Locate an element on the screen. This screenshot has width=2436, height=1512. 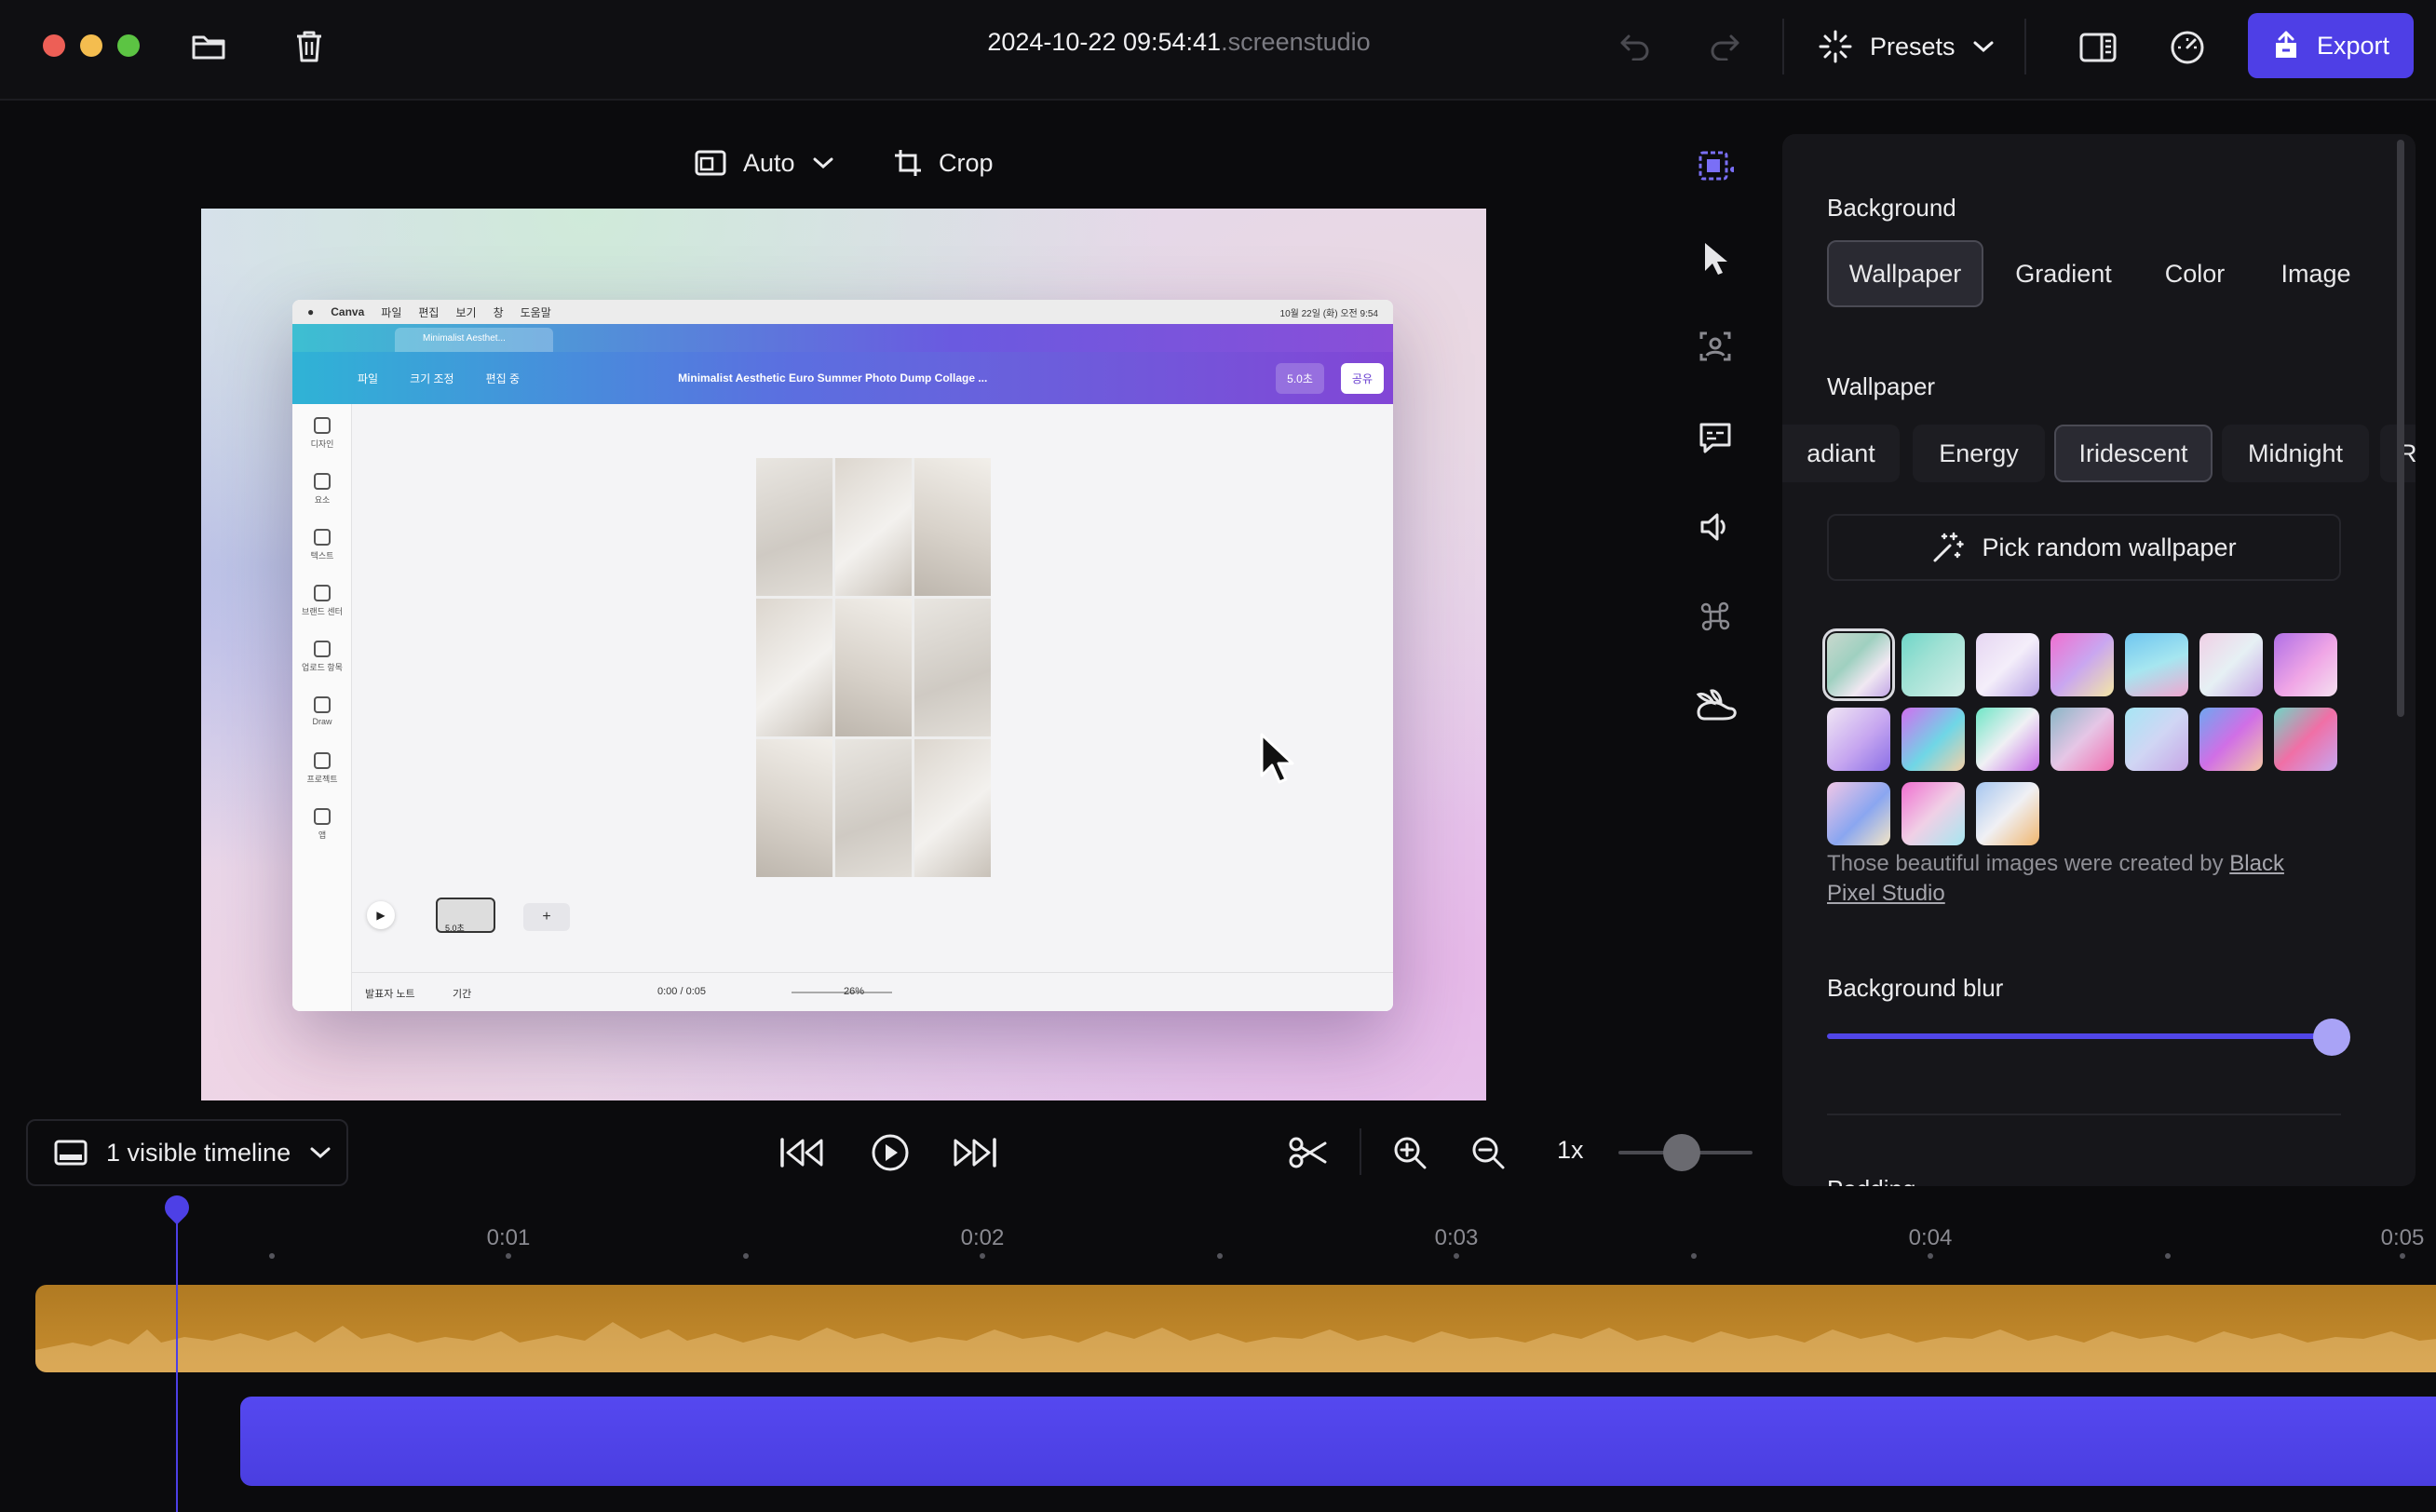
recorded-timer: 기간 is located at coordinates (462, 994).